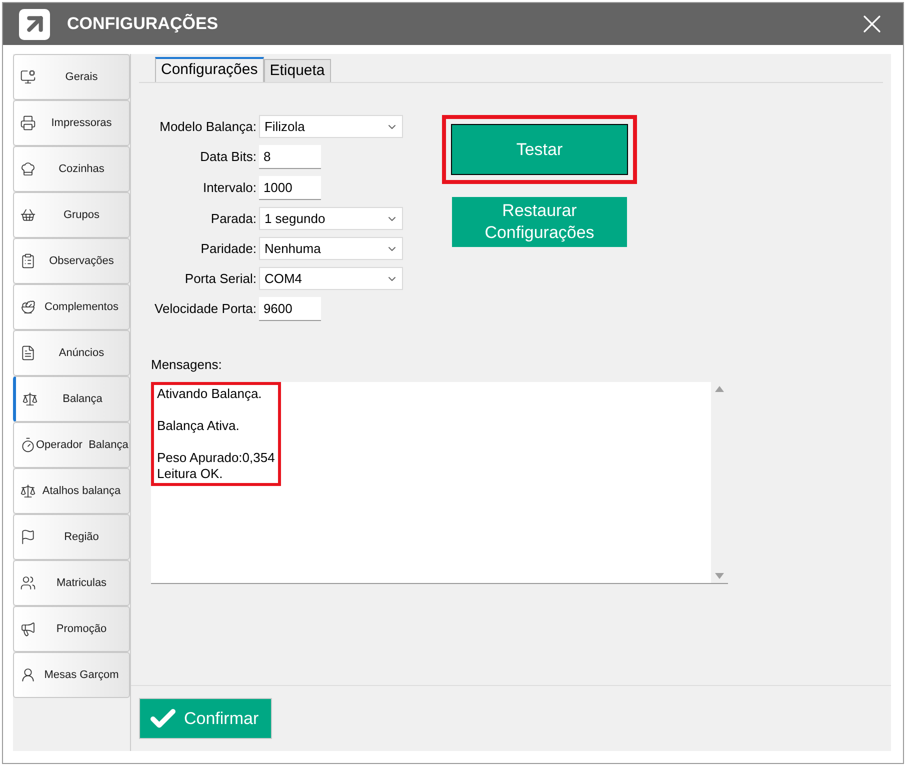 This screenshot has width=906, height=766. I want to click on messages-label: Mensagens:, so click(187, 365).